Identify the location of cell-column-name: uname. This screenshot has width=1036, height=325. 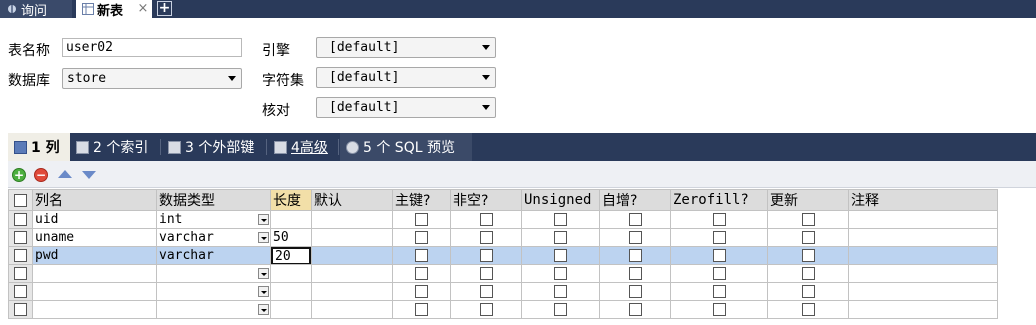
(94, 237).